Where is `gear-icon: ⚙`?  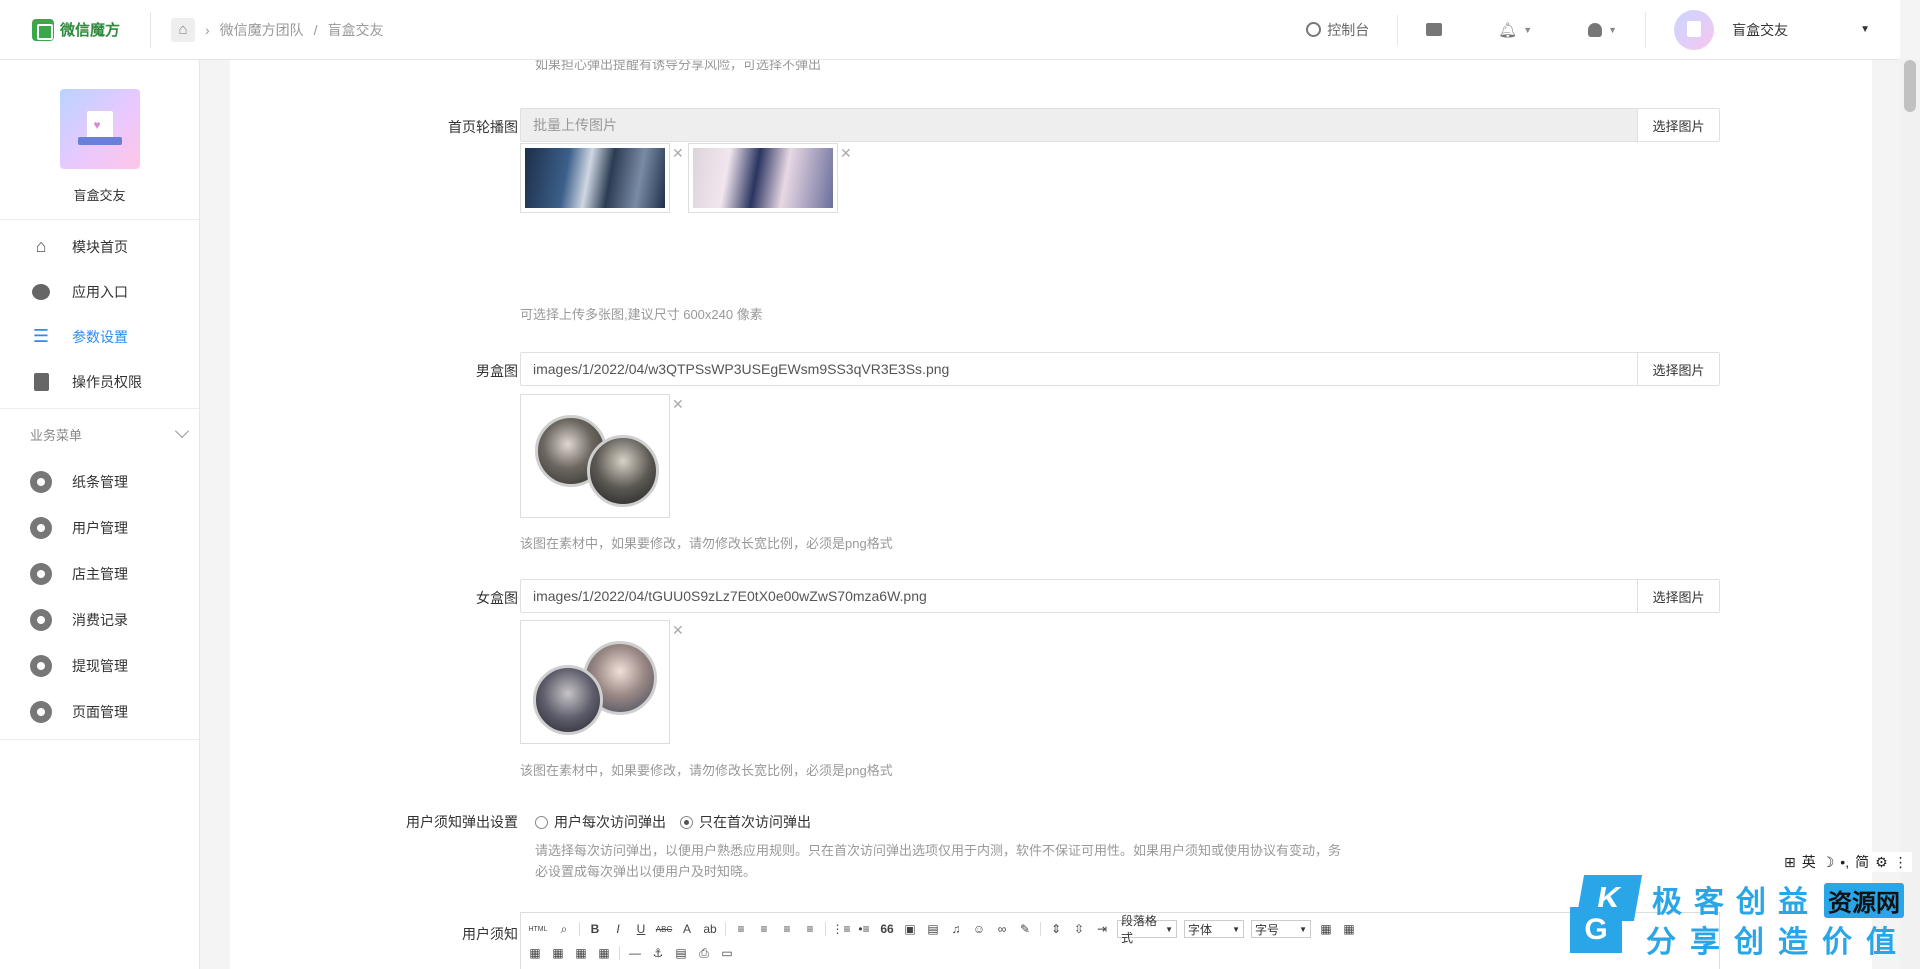 gear-icon: ⚙ is located at coordinates (1881, 862).